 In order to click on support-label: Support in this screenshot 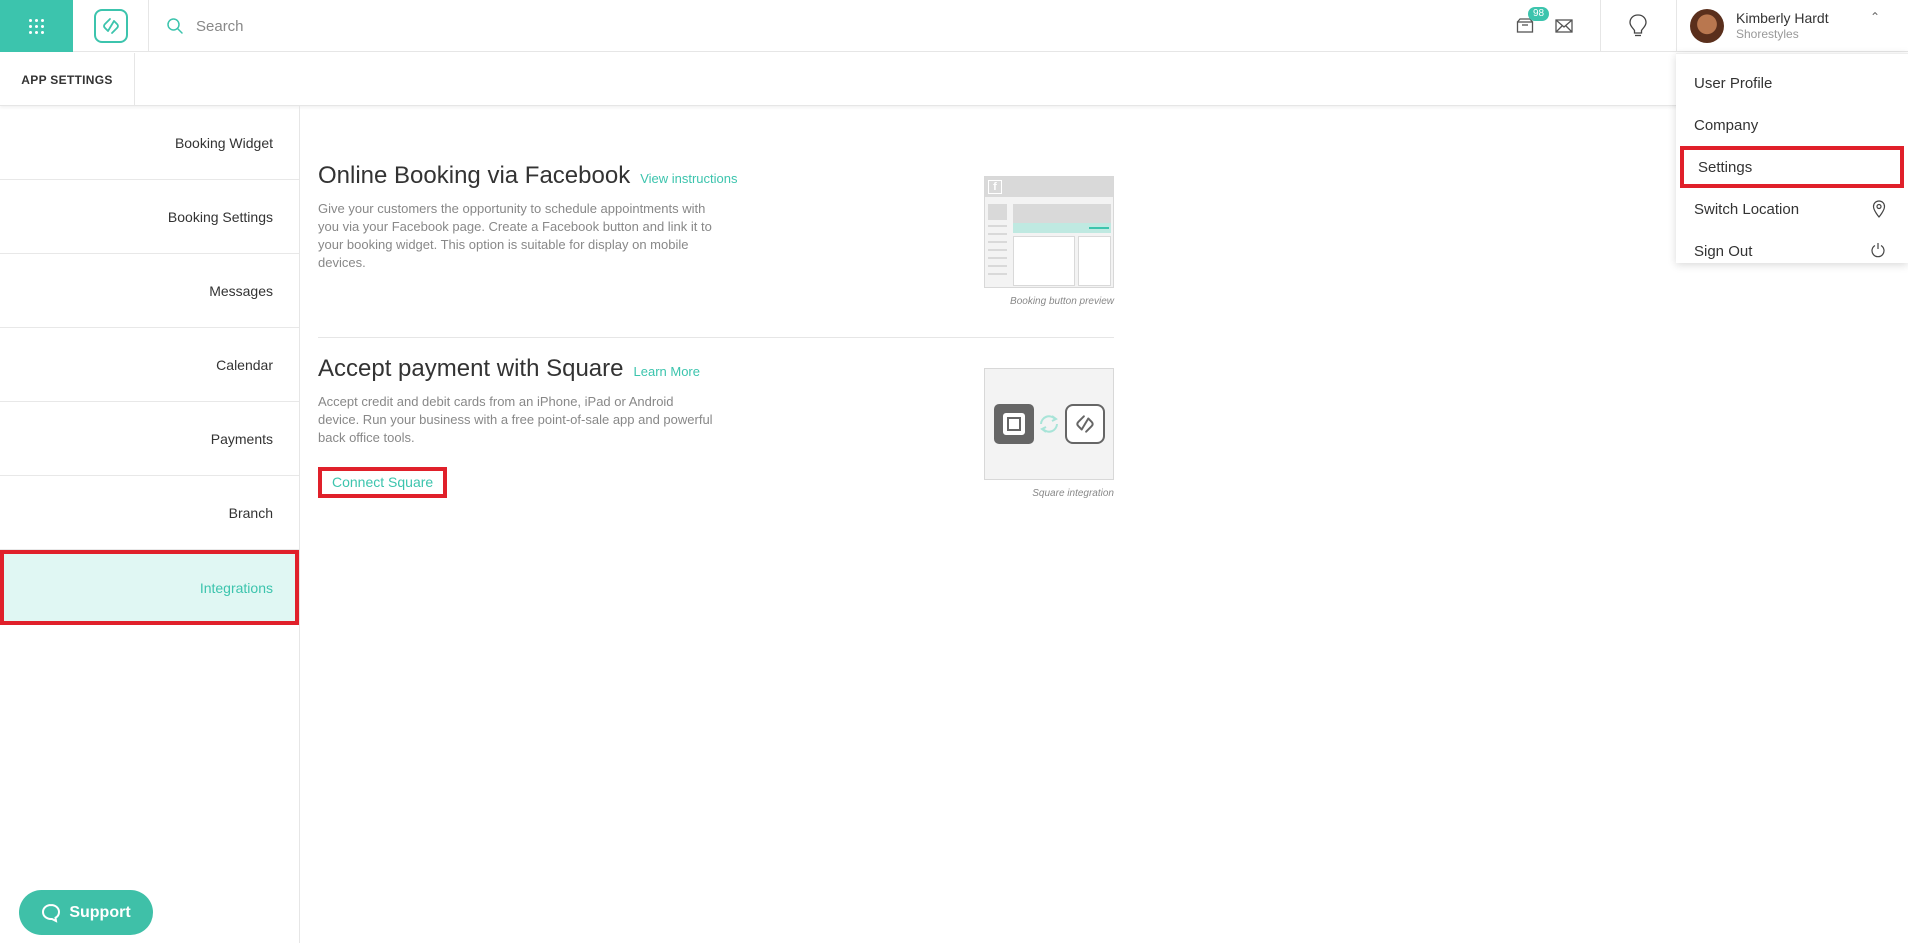, I will do `click(100, 912)`.